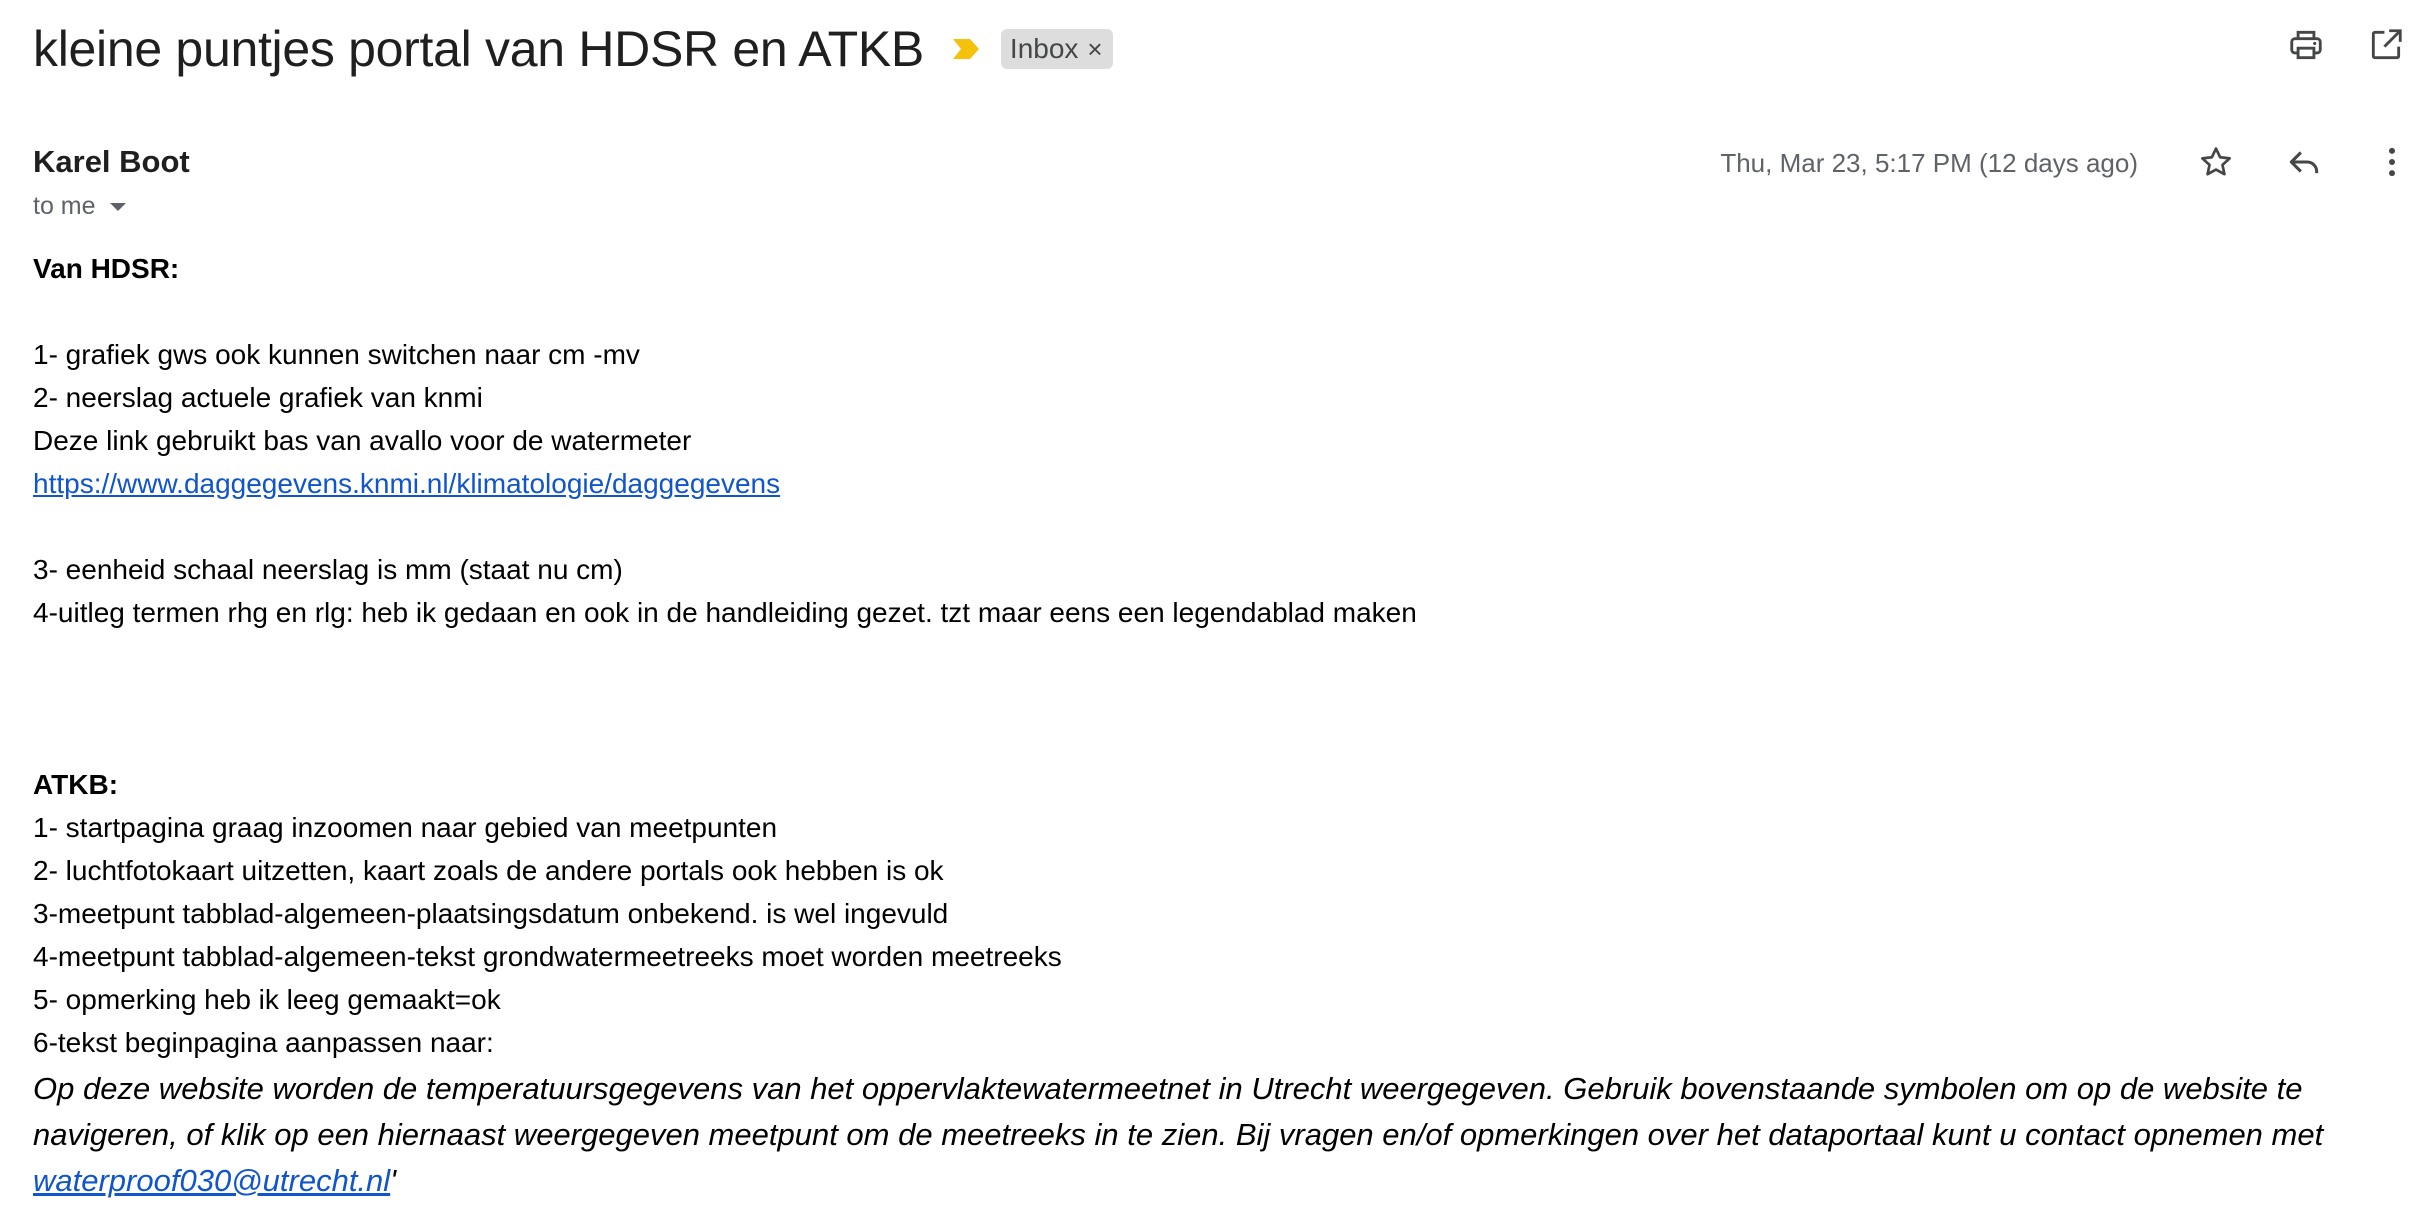 The height and width of the screenshot is (1214, 2416). I want to click on quoted-text-end: ', so click(393, 1180).